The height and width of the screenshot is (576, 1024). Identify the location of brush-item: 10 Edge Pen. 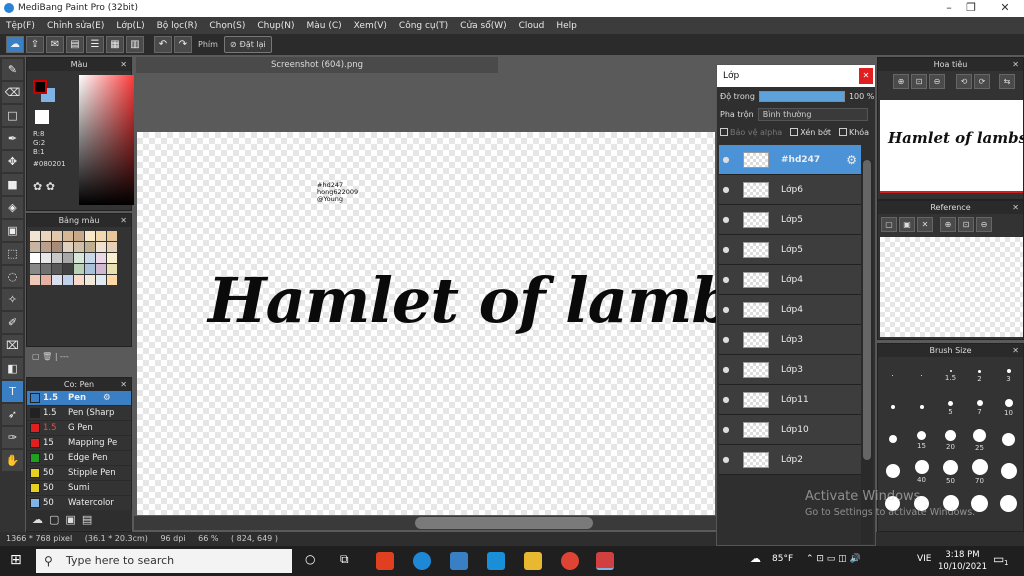
(79, 458).